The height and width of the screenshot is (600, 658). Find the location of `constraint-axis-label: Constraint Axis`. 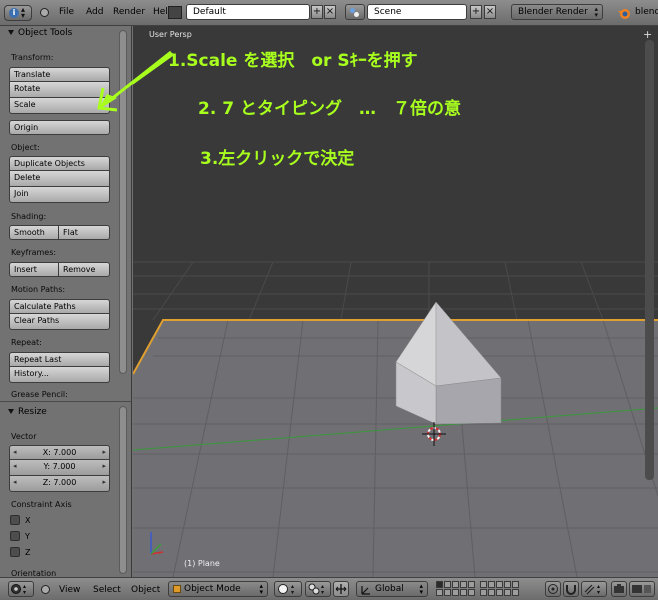

constraint-axis-label: Constraint Axis is located at coordinates (41, 504).